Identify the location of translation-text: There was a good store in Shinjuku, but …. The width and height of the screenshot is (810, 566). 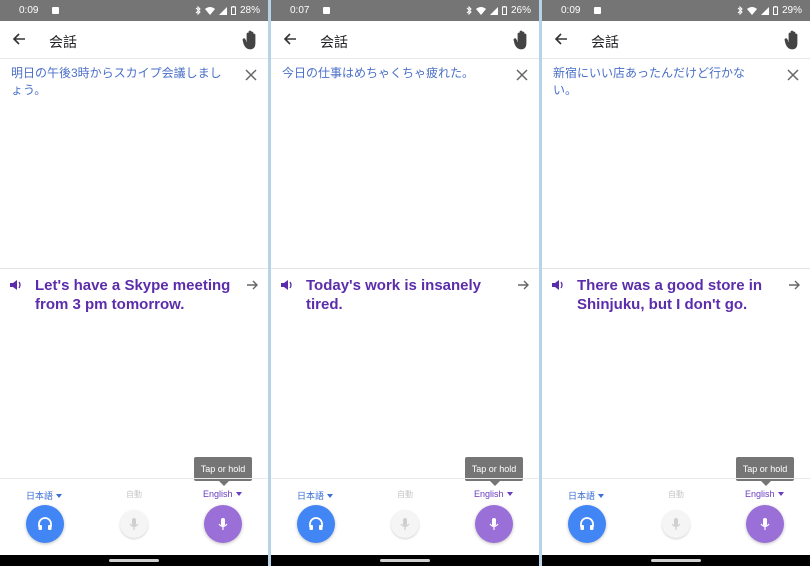
(670, 295).